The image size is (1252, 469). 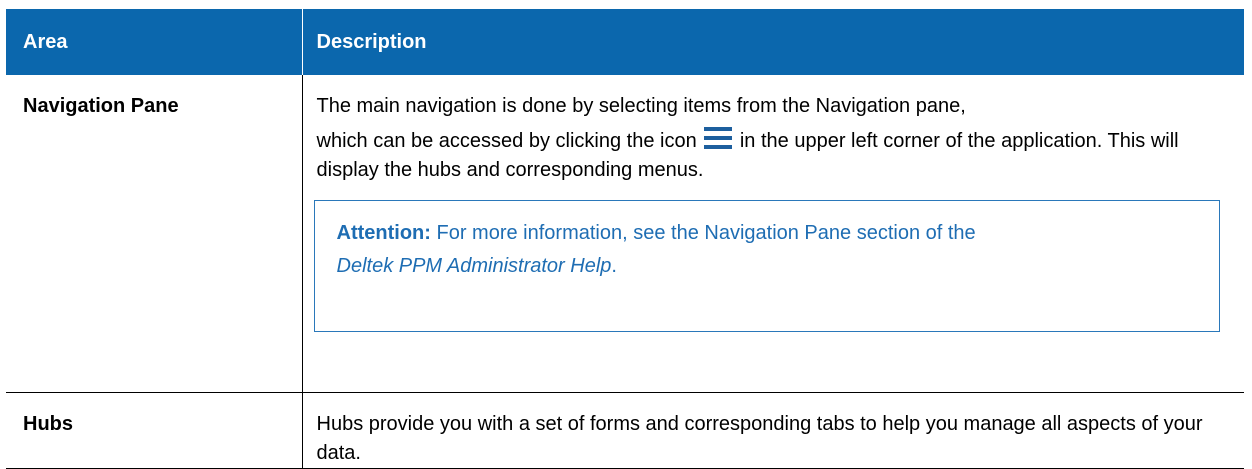 I want to click on header-area: Area, so click(x=154, y=42).